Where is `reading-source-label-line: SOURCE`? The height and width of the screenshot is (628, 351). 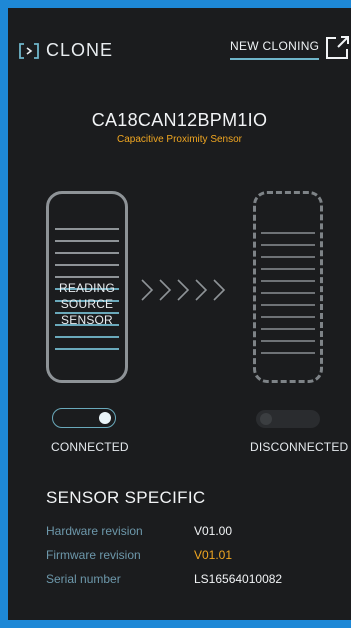 reading-source-label-line: SOURCE is located at coordinates (87, 304).